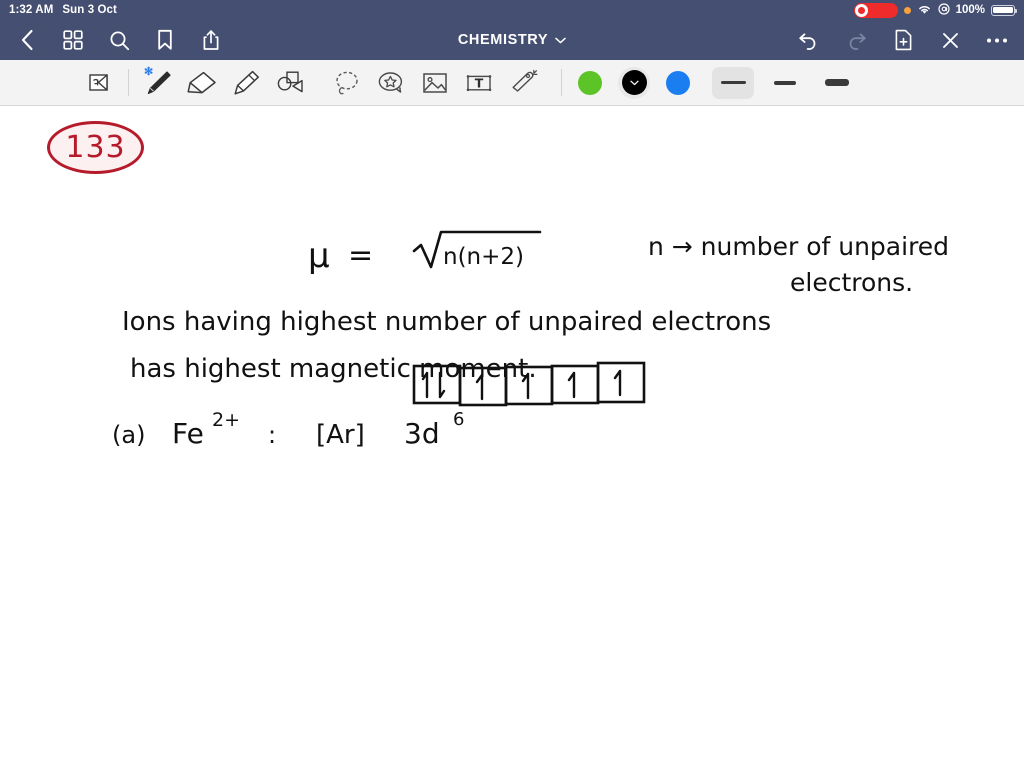 The width and height of the screenshot is (1024, 768). I want to click on stroke-width-thick, so click(837, 83).